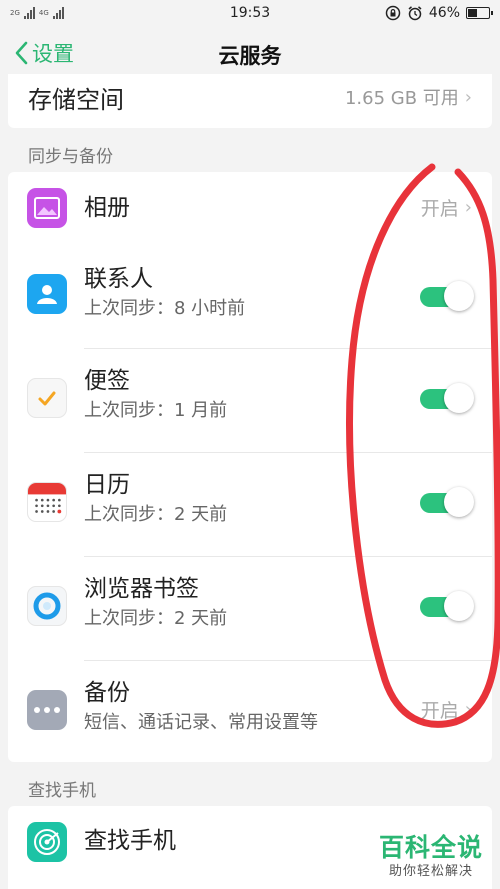 The width and height of the screenshot is (500, 889). What do you see at coordinates (250, 402) in the screenshot?
I see `list-item-notes: 便签 上次同步：1 月前` at bounding box center [250, 402].